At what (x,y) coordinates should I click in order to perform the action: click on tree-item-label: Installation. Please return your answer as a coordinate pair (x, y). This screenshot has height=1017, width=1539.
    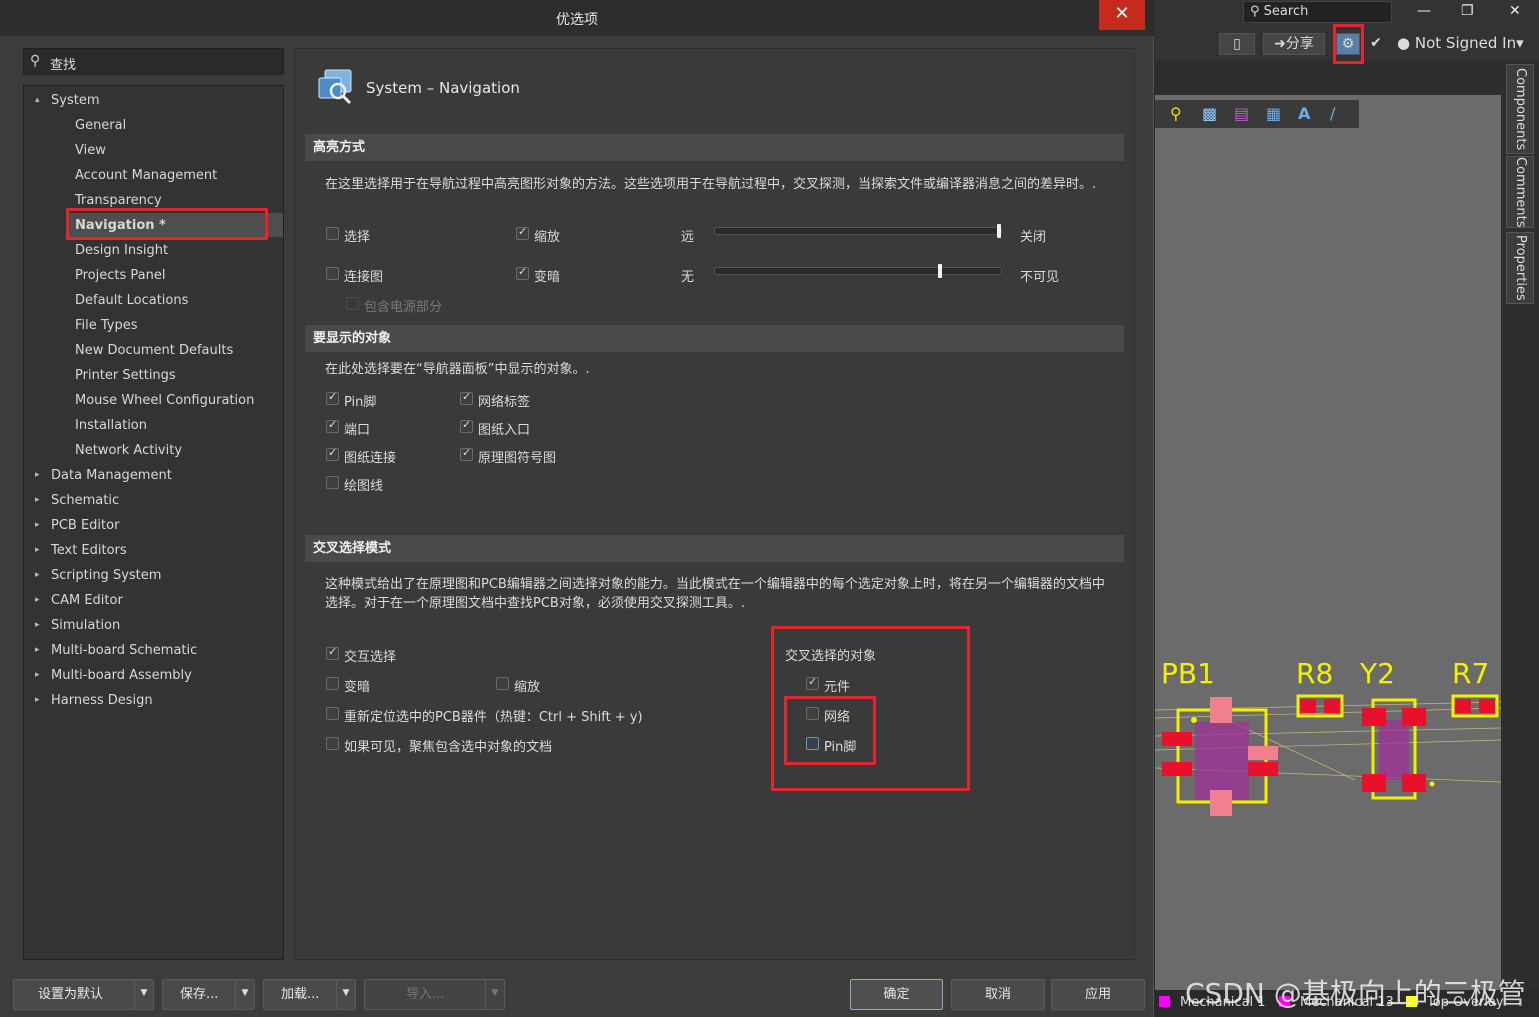
    Looking at the image, I should click on (111, 425).